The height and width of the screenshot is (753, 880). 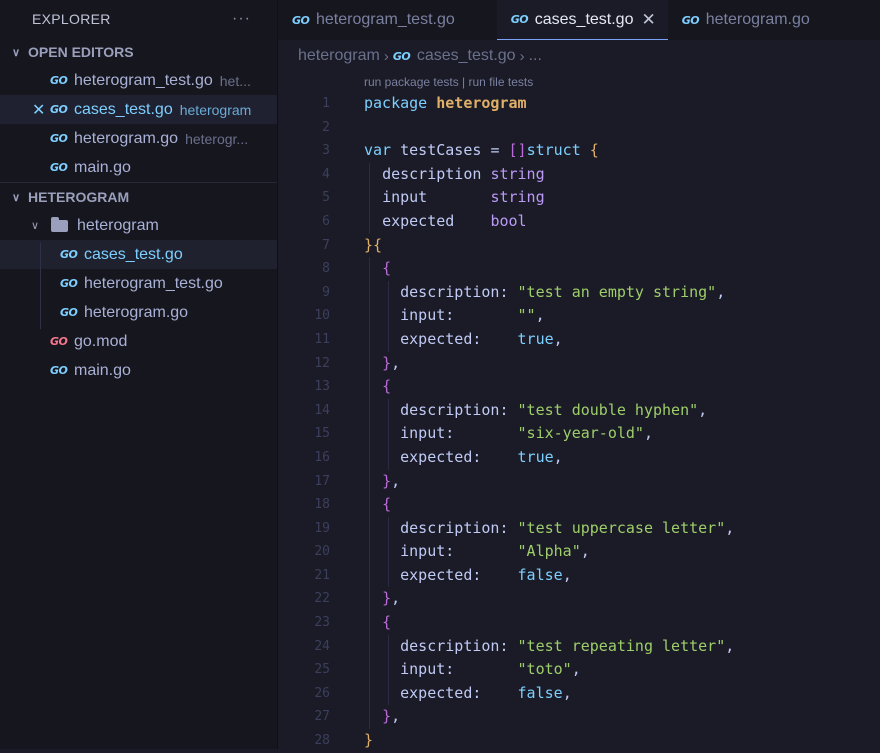 I want to click on string-literal: "", so click(x=526, y=315).